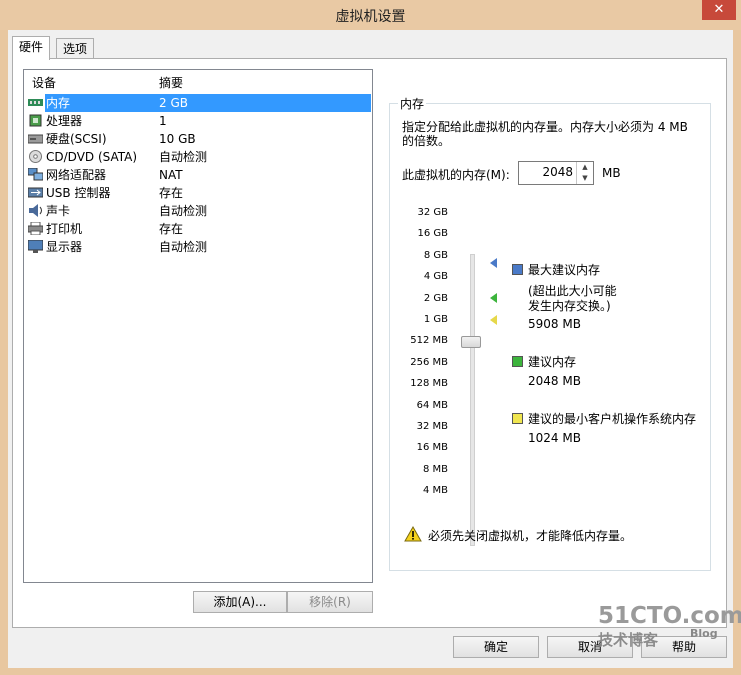  Describe the element at coordinates (35, 174) in the screenshot. I see `network-adapter-icon` at that location.